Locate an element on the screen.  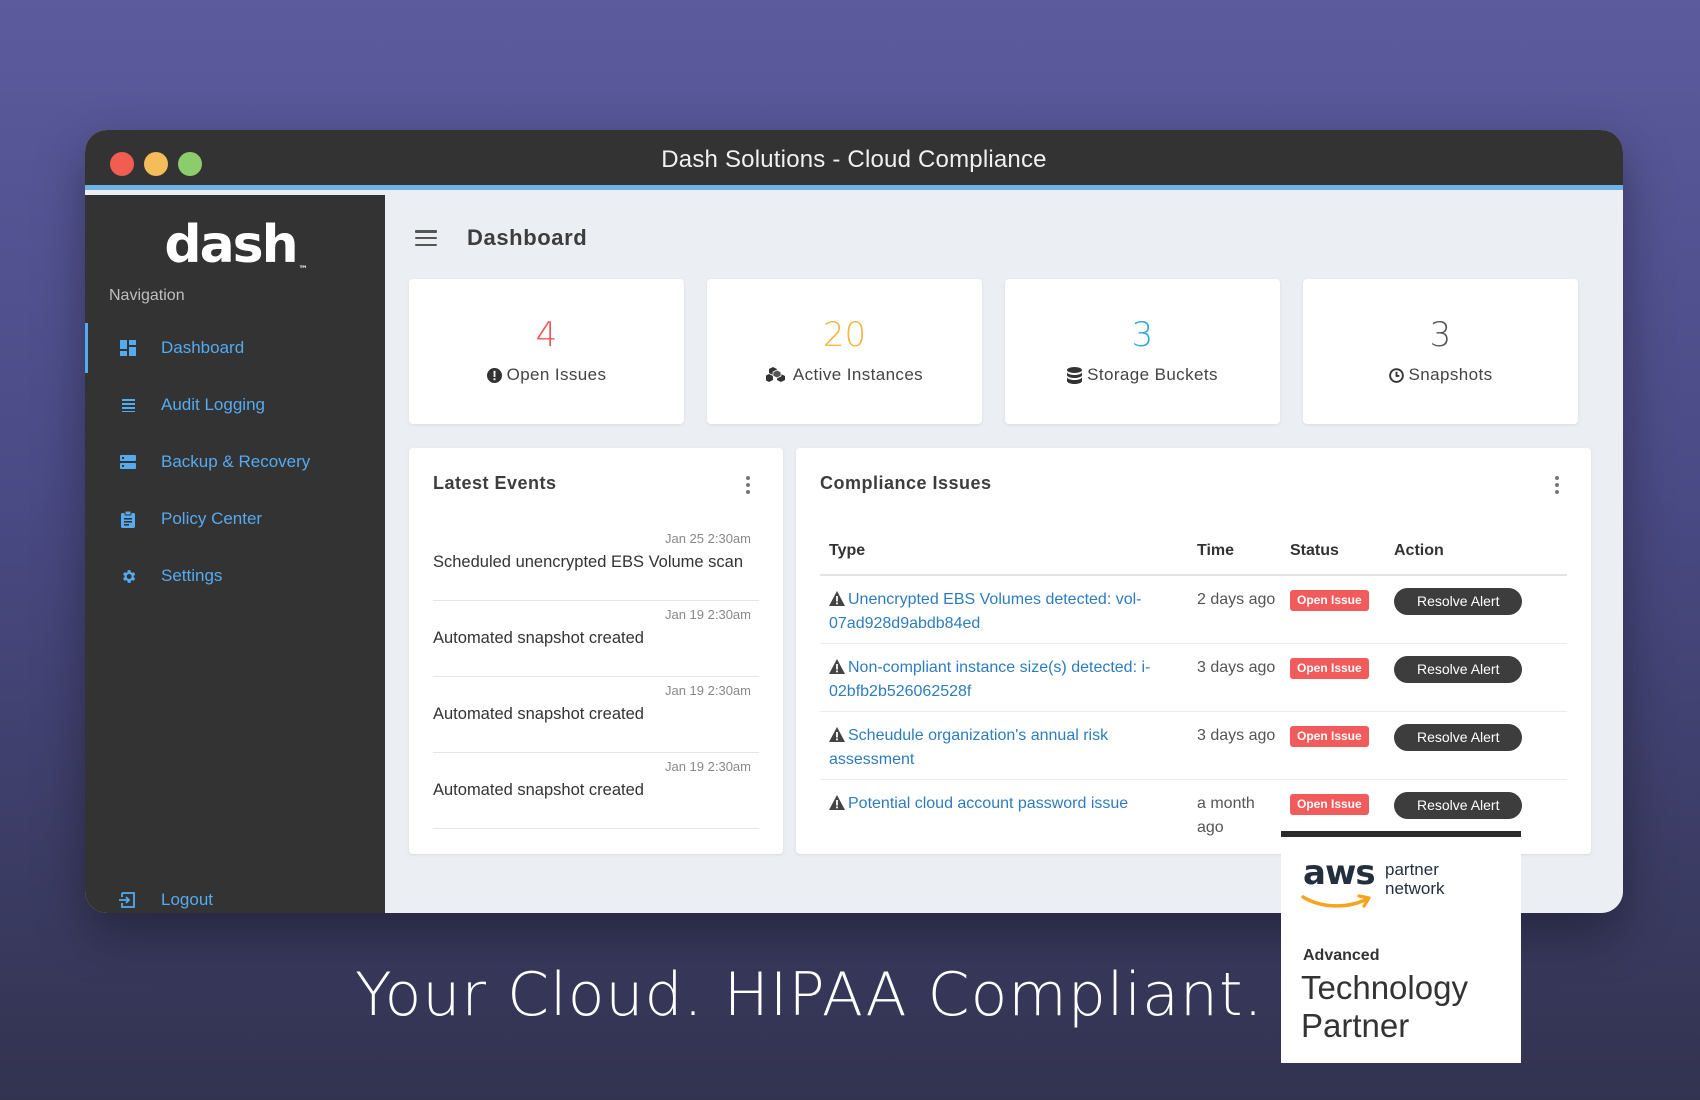
sidebar-item-label: Backup & Recovery is located at coordinates (236, 461).